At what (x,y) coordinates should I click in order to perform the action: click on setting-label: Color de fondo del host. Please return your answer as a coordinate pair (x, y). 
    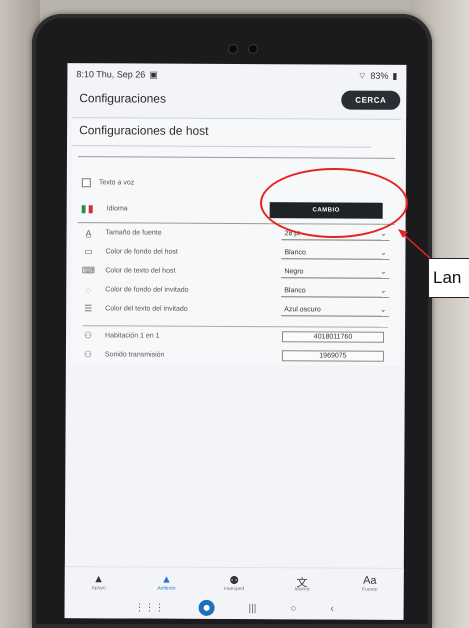
    Looking at the image, I should click on (141, 252).